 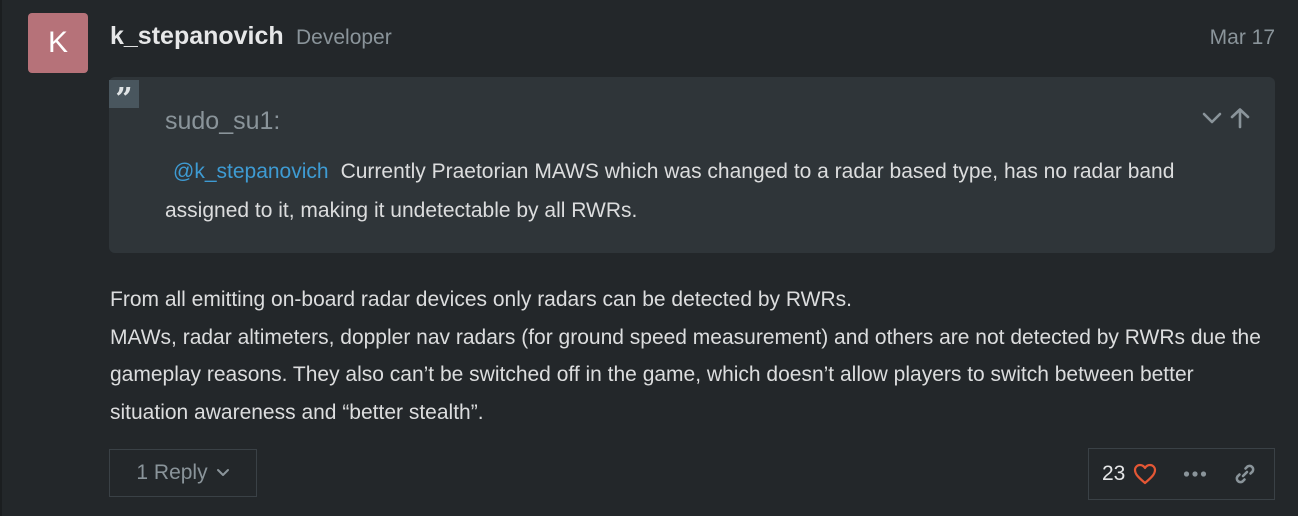 What do you see at coordinates (222, 121) in the screenshot?
I see `quote-author: sudo_su1:` at bounding box center [222, 121].